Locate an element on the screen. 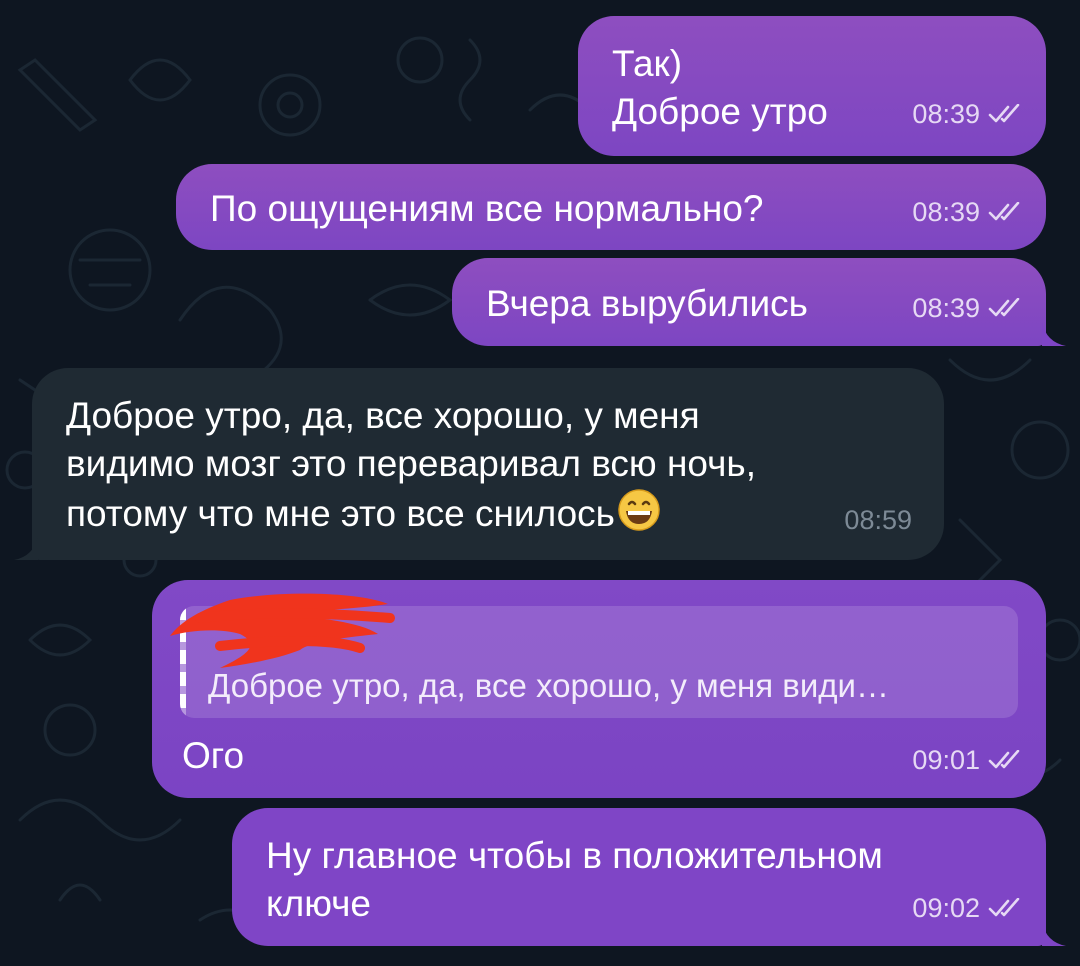 The image size is (1080, 966). message-meta: 08:59 is located at coordinates (878, 520).